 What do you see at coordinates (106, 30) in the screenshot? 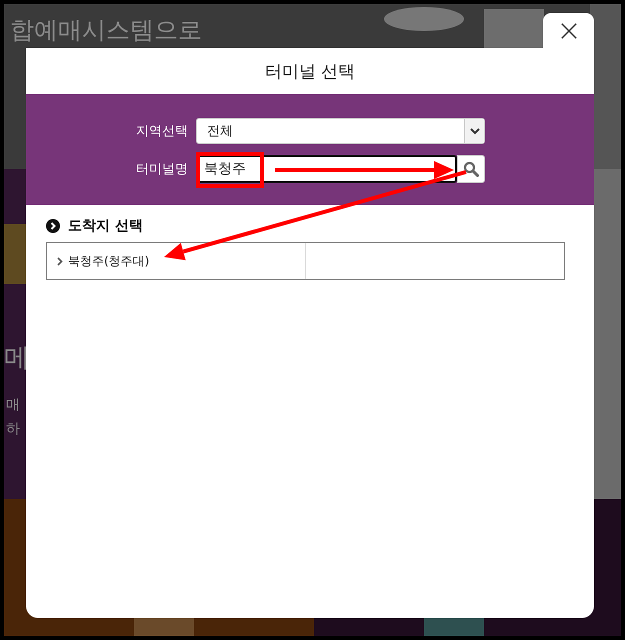
I see `background-text: 합예매시스템으로` at bounding box center [106, 30].